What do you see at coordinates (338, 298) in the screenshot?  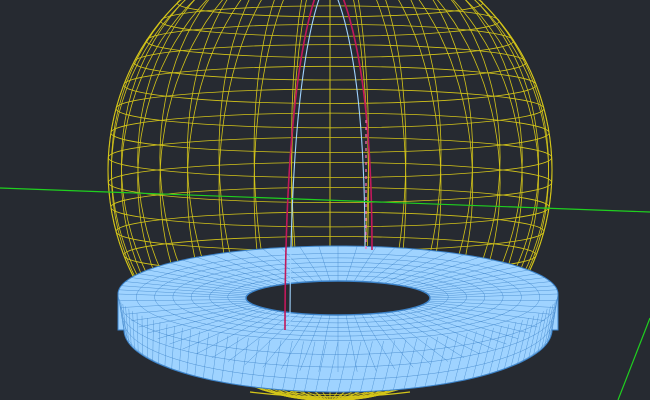 I see `torus-hole` at bounding box center [338, 298].